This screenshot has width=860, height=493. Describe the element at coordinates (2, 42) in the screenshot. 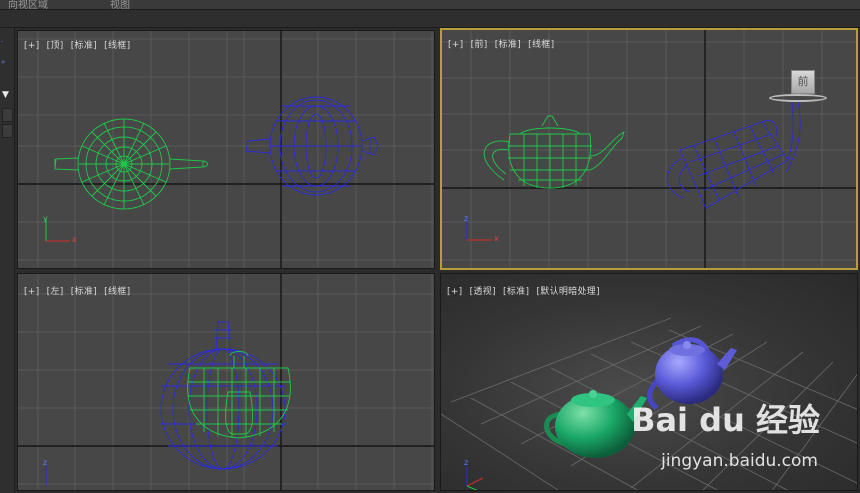

I see `pin-icon: ·` at that location.